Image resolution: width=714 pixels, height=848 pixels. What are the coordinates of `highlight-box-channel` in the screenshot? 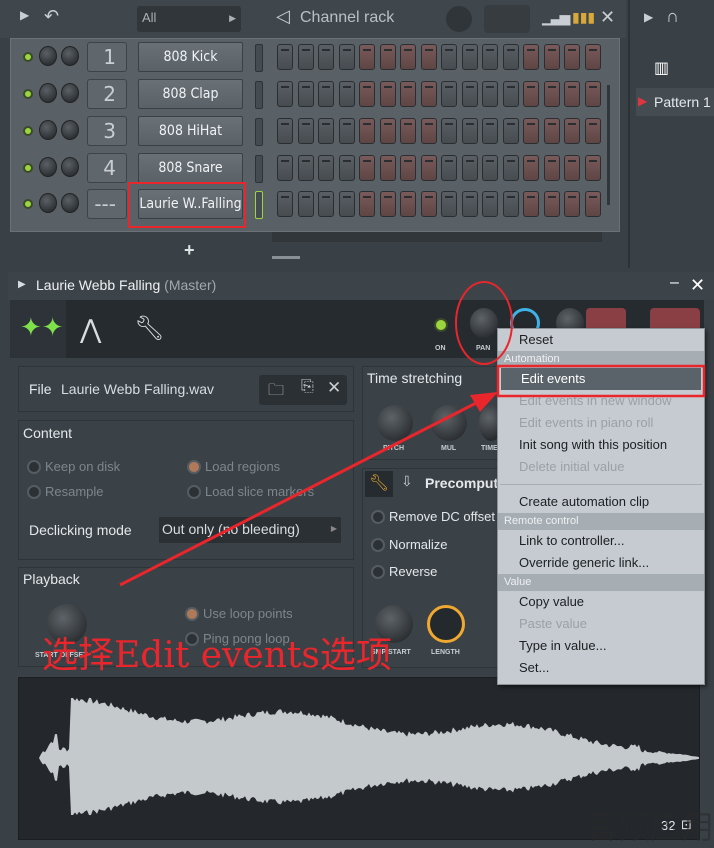 It's located at (187, 205).